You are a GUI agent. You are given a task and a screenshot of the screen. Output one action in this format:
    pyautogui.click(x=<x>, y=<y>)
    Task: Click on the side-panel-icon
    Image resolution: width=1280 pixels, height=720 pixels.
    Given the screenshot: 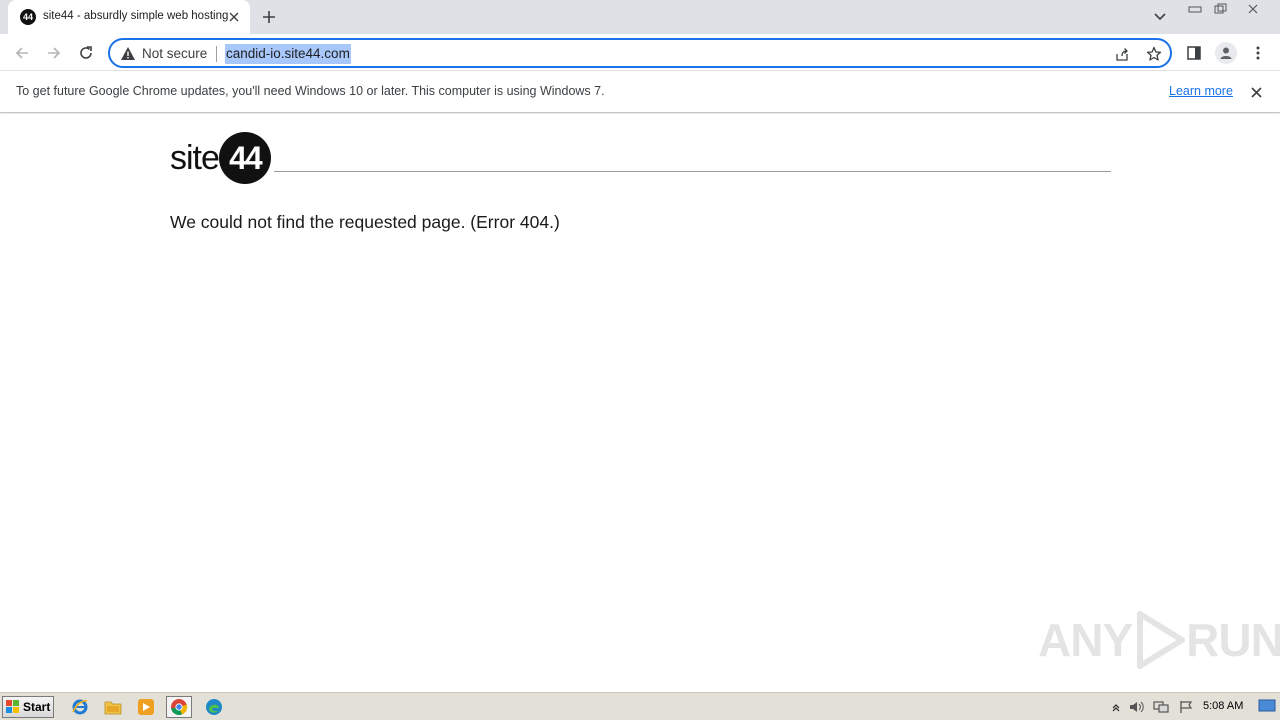 What is the action you would take?
    pyautogui.click(x=1194, y=53)
    